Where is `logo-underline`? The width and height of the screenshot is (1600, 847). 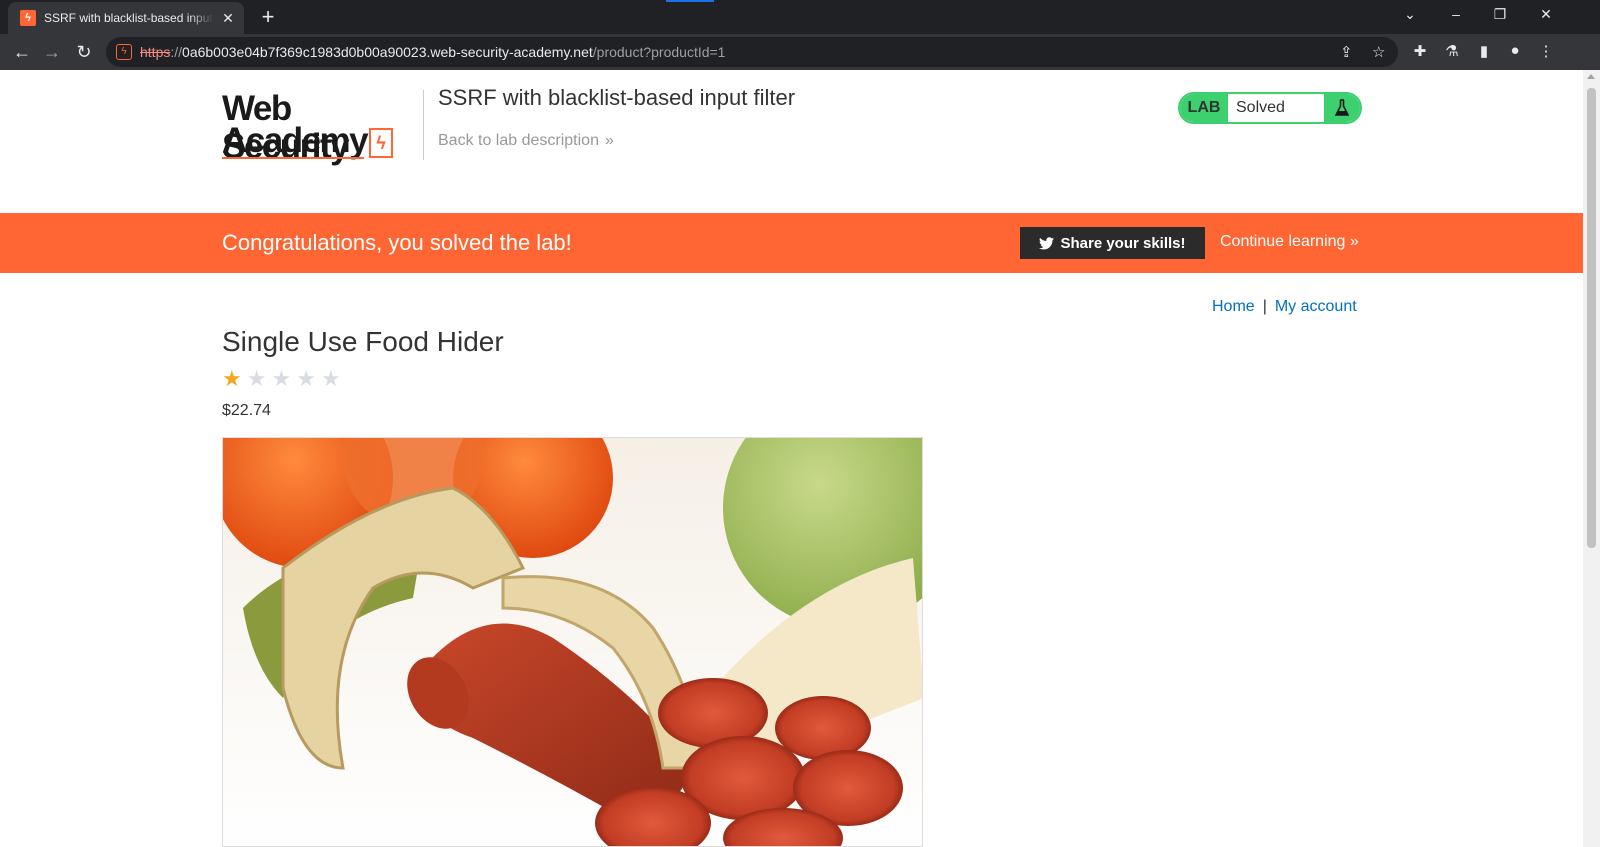 logo-underline is located at coordinates (293, 158).